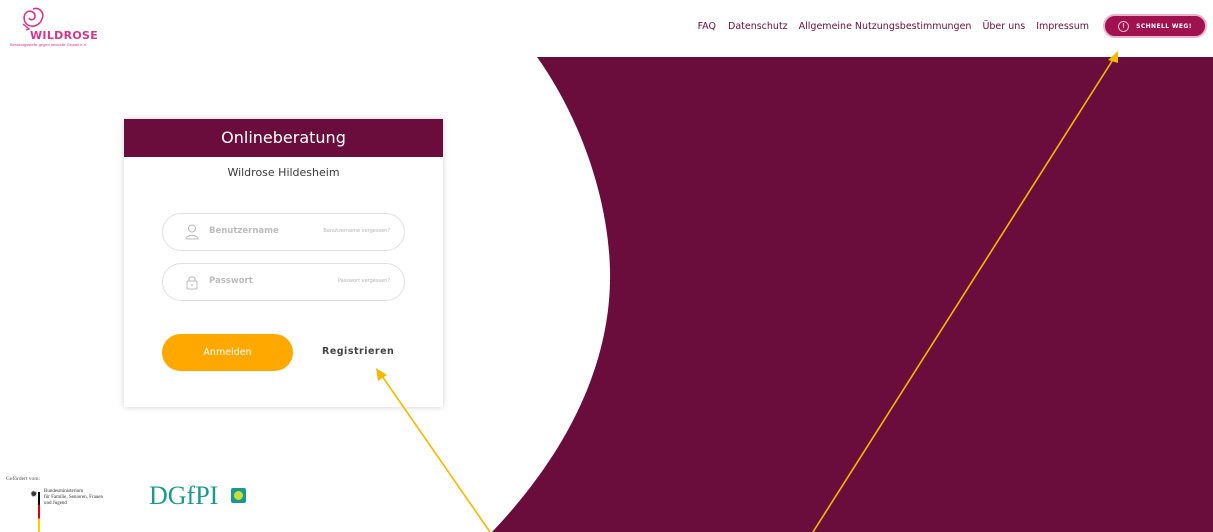 Image resolution: width=1213 pixels, height=532 pixels. Describe the element at coordinates (192, 232) in the screenshot. I see `user-icon` at that location.